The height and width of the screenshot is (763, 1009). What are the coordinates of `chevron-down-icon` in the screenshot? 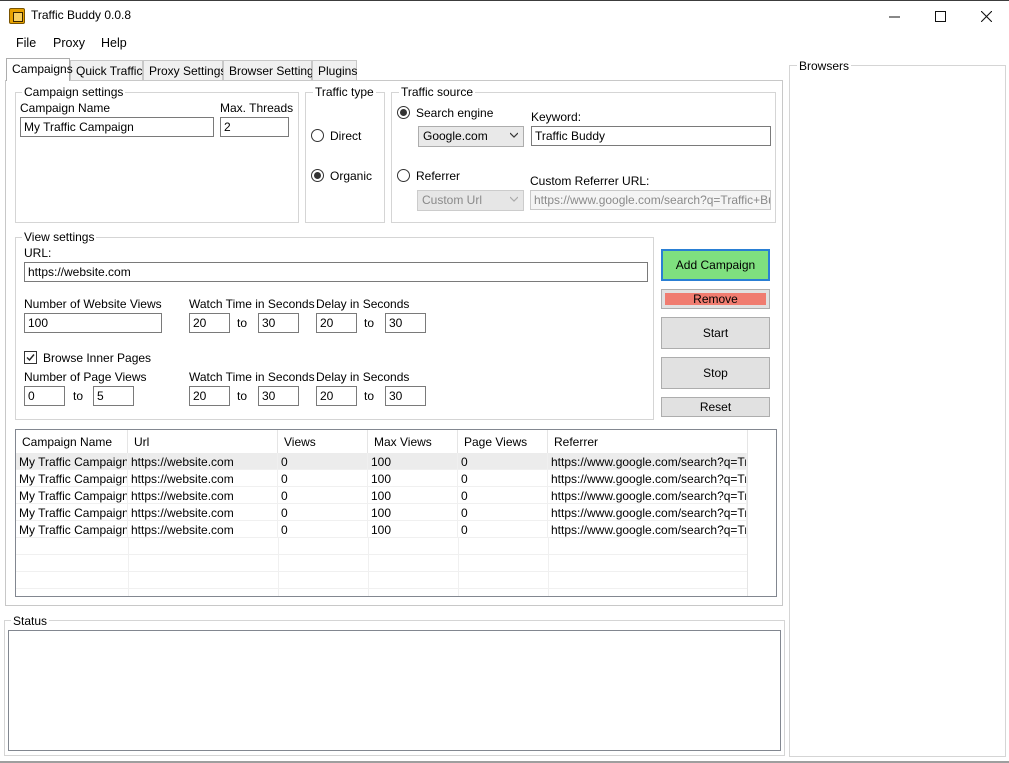 It's located at (514, 135).